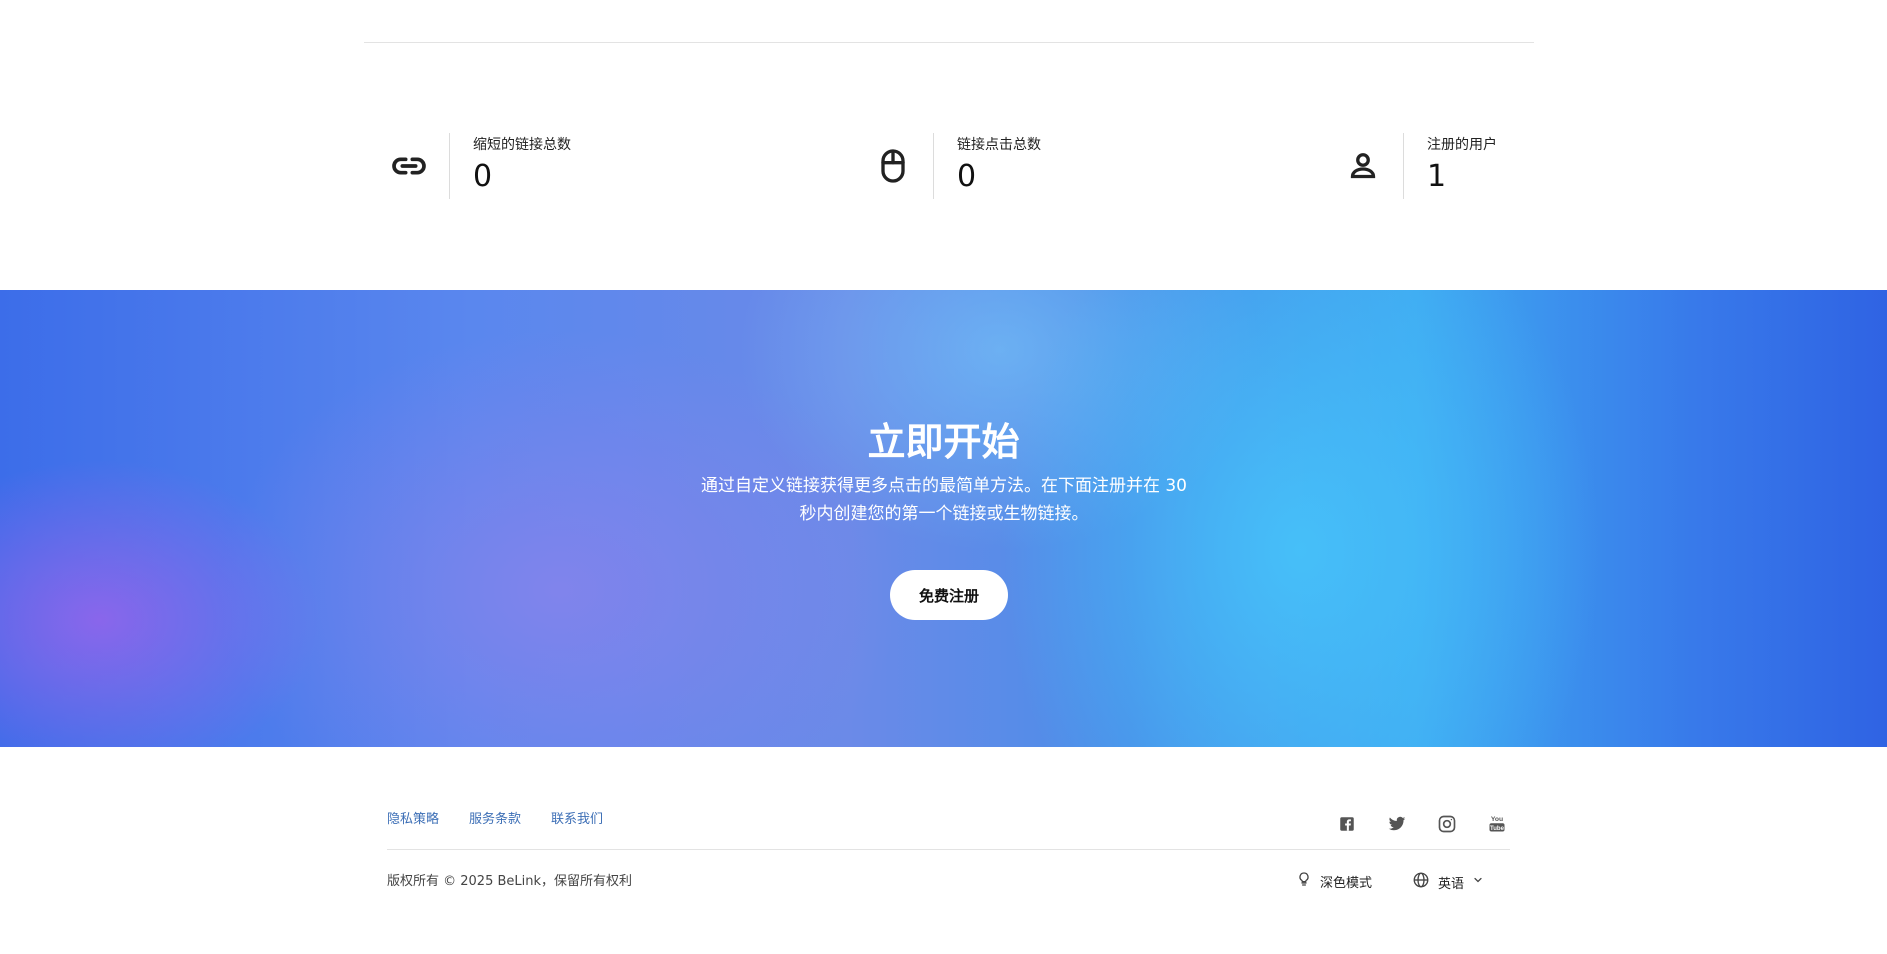 This screenshot has height=954, width=1887. What do you see at coordinates (1478, 882) in the screenshot?
I see `chevron-down-icon` at bounding box center [1478, 882].